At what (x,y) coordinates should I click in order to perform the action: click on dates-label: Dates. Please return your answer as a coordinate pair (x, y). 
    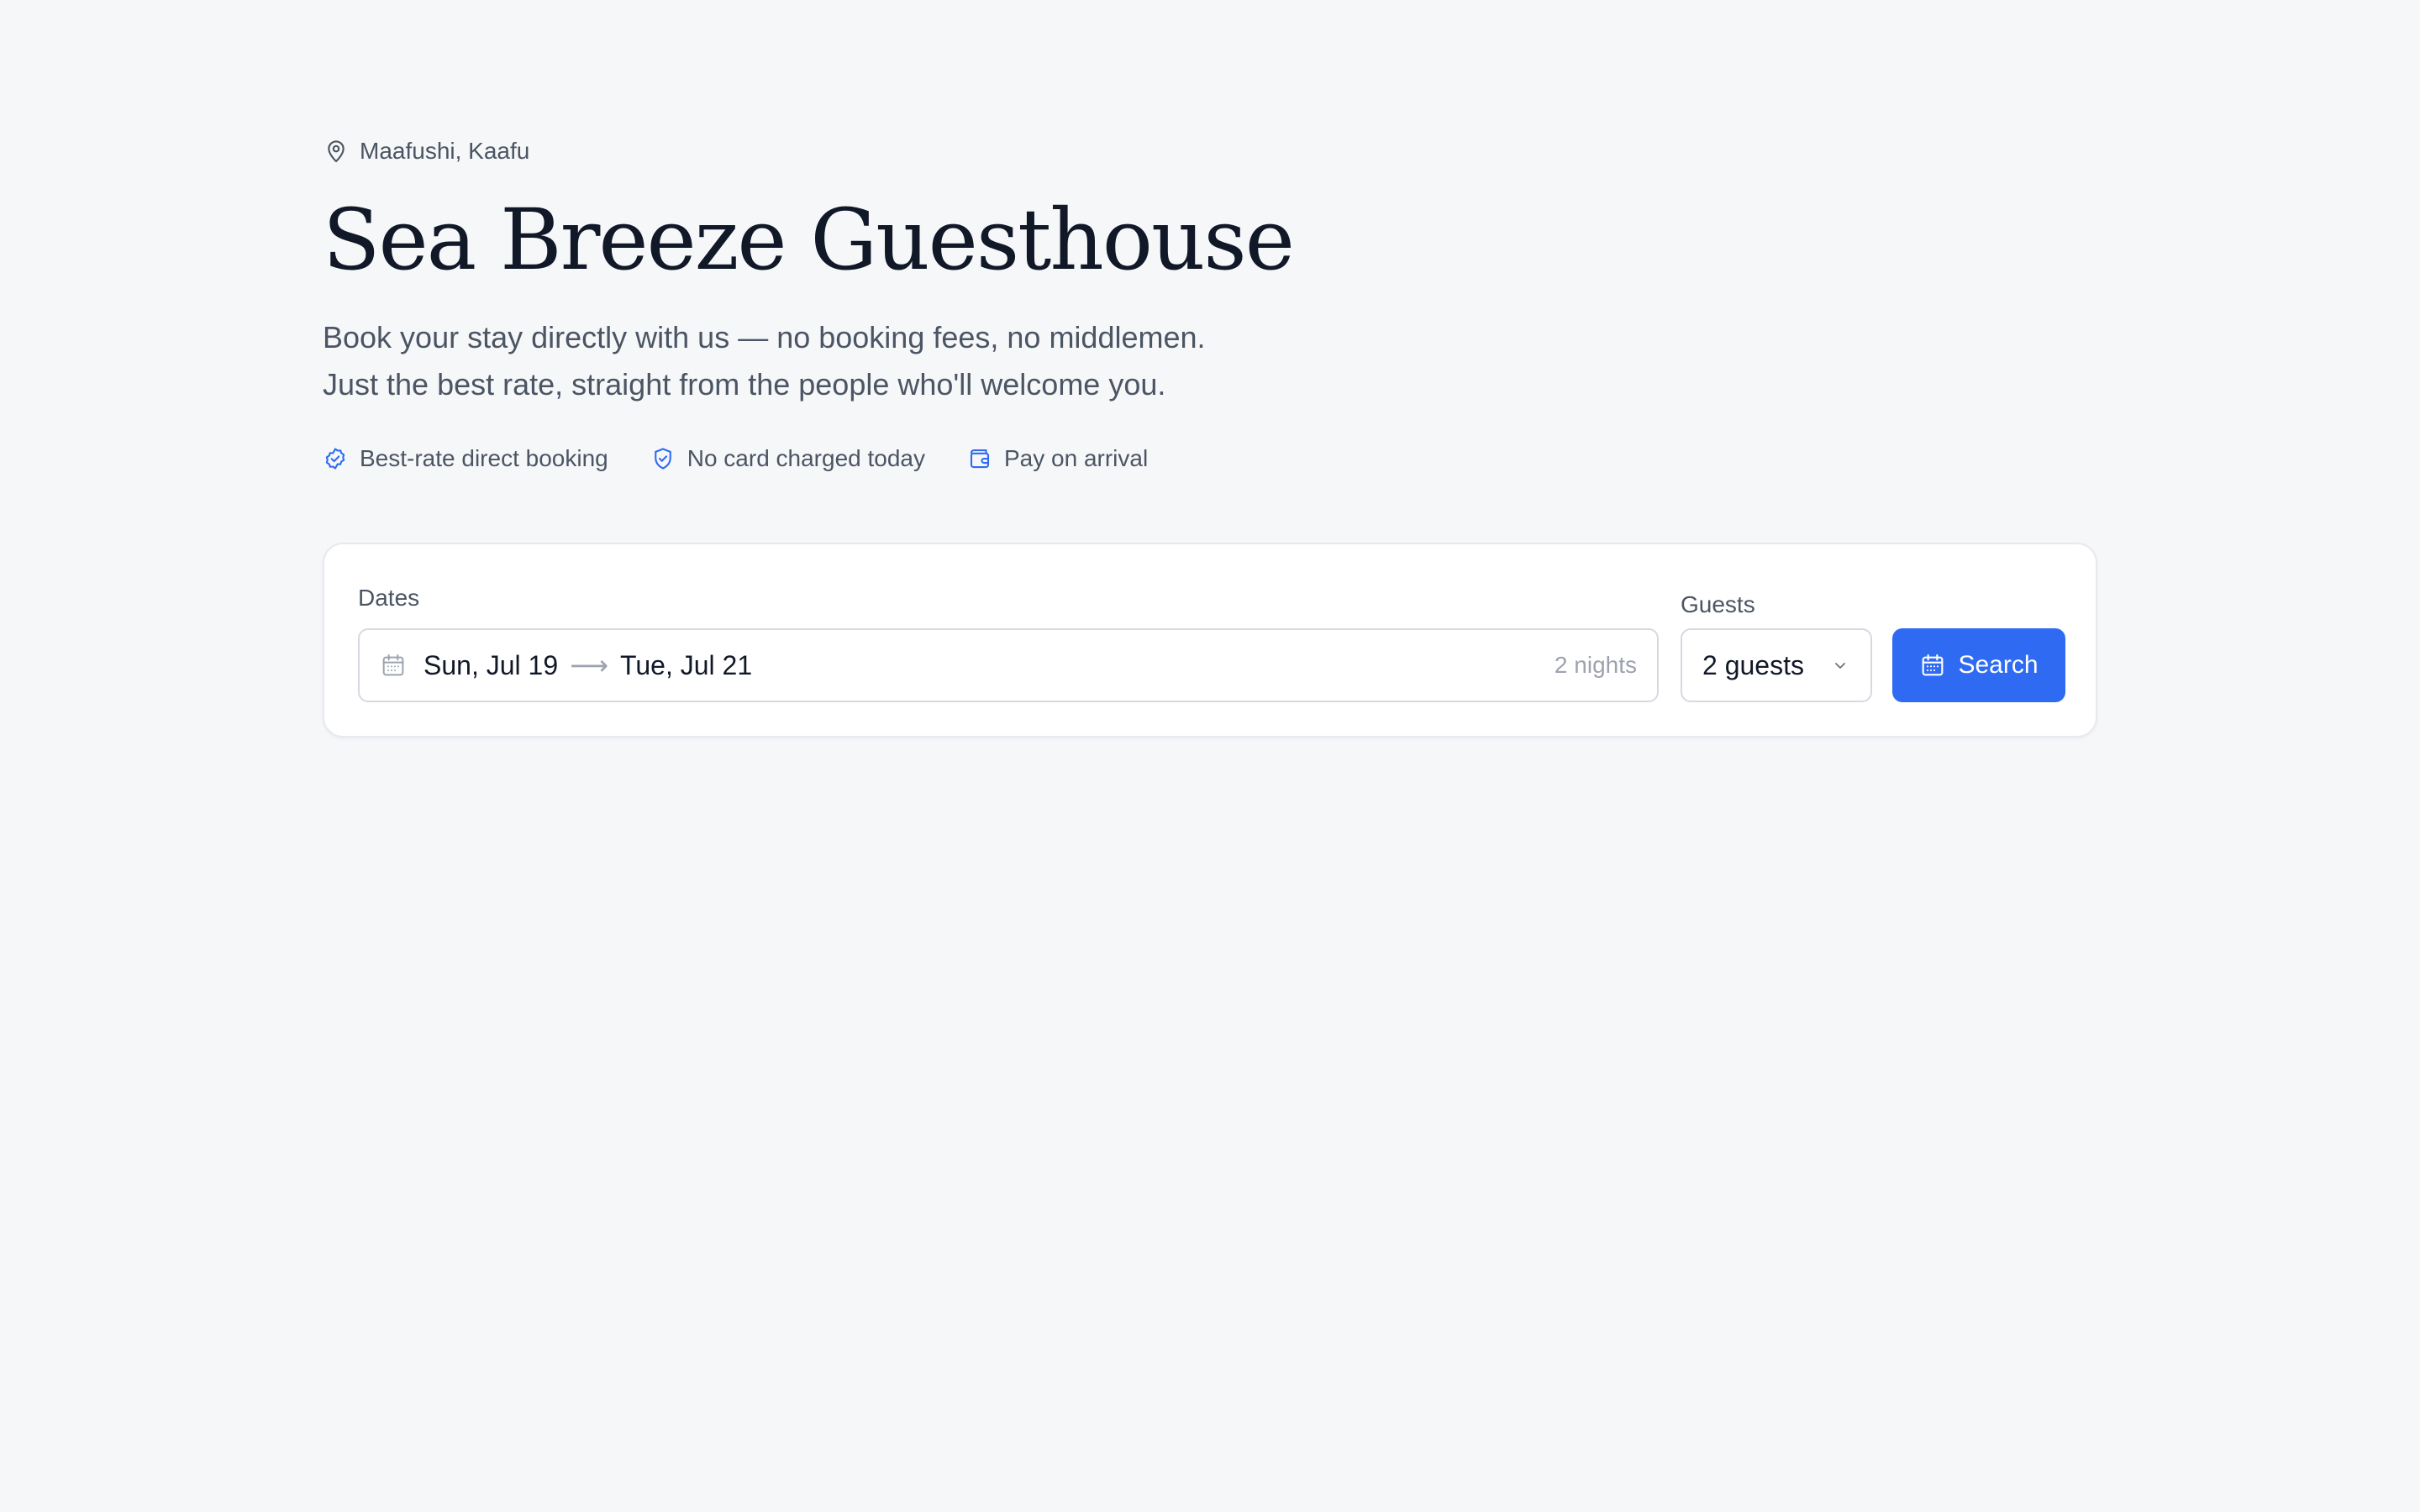
    Looking at the image, I should click on (389, 598).